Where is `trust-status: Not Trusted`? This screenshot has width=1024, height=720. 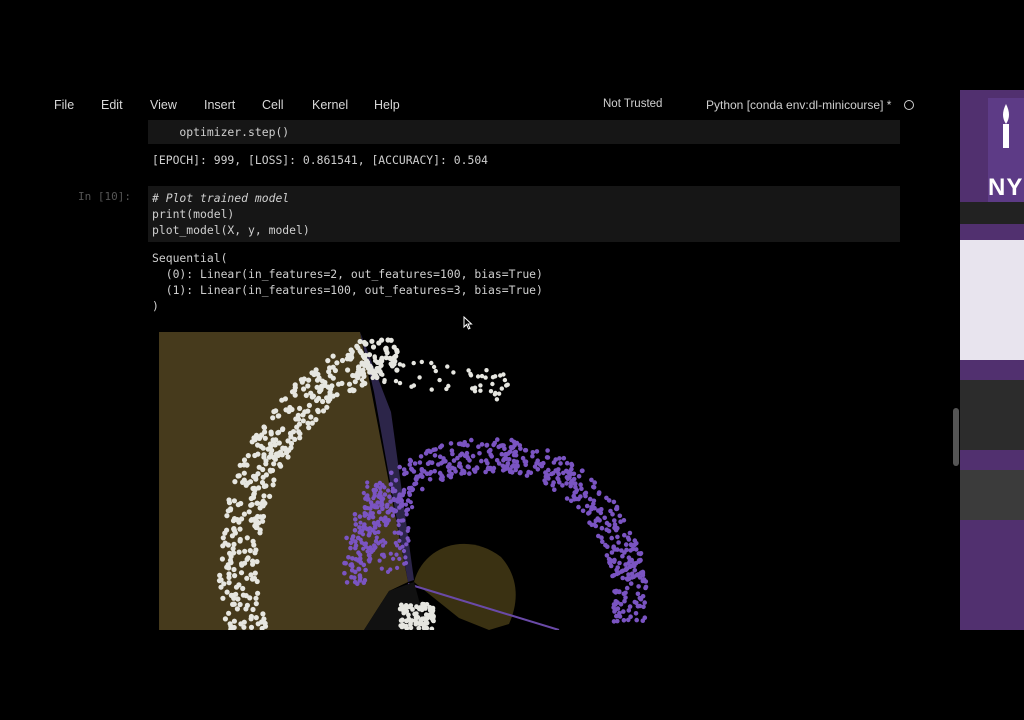 trust-status: Not Trusted is located at coordinates (632, 104).